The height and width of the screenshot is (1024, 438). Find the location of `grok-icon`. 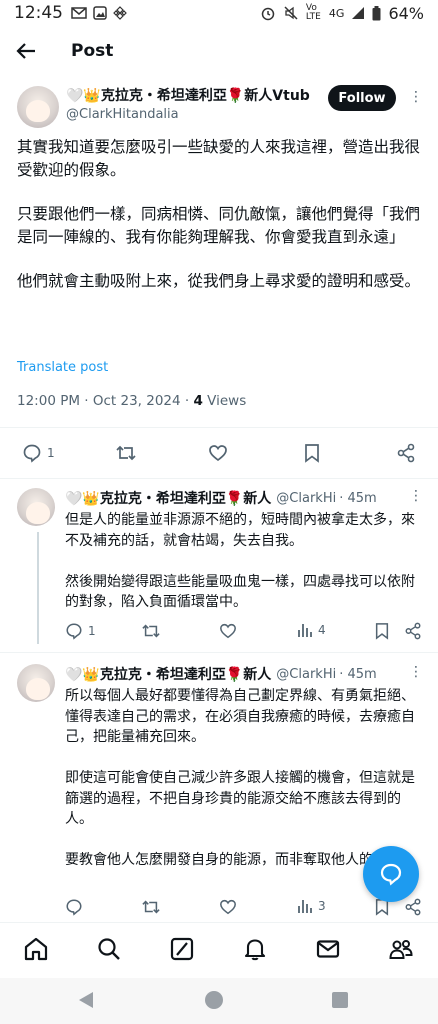

grok-icon is located at coordinates (182, 949).